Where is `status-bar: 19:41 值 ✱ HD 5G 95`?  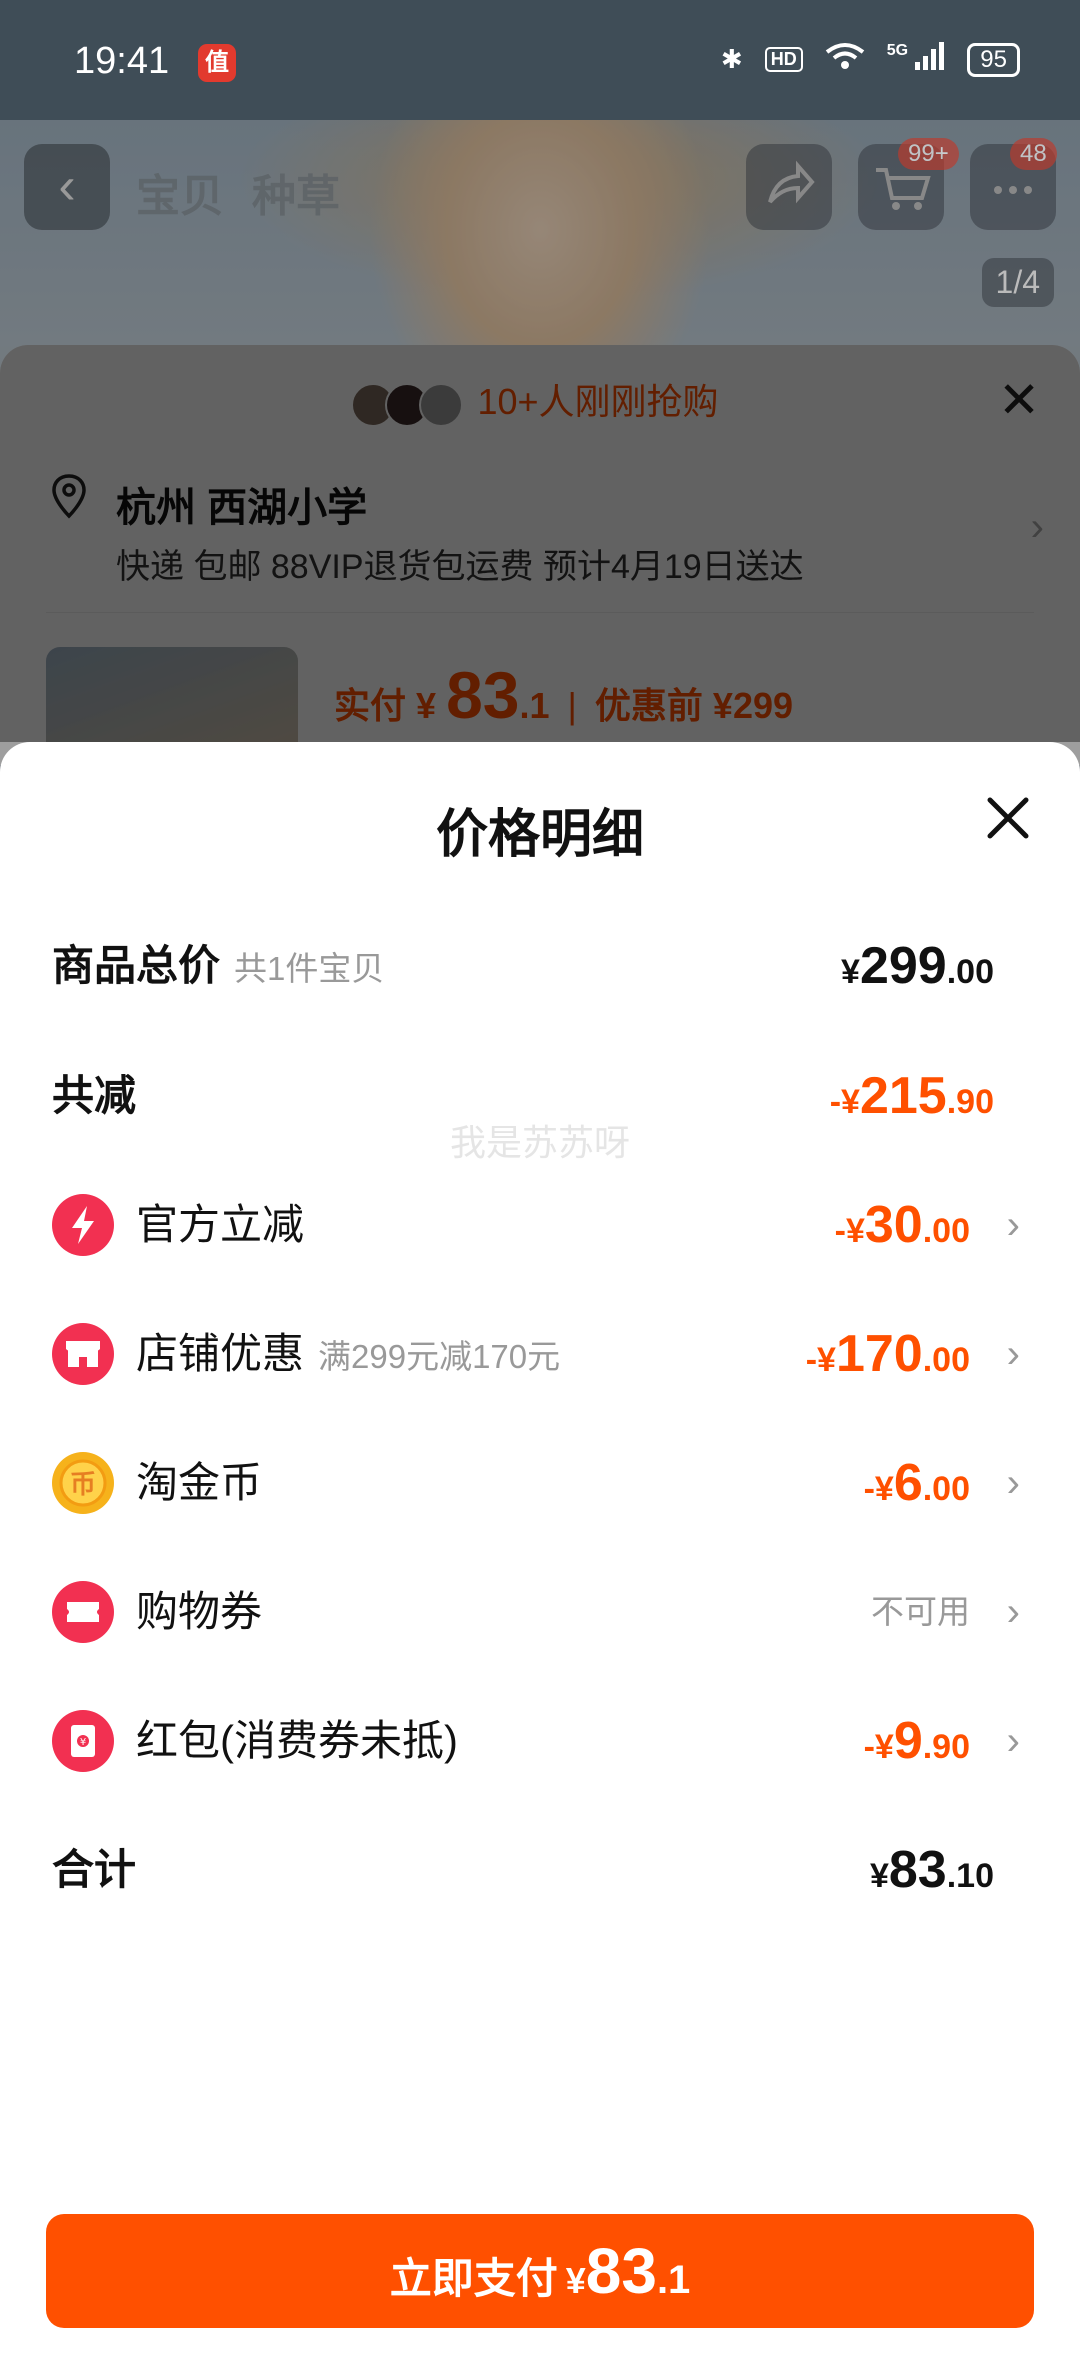 status-bar: 19:41 值 ✱ HD 5G 95 is located at coordinates (540, 60).